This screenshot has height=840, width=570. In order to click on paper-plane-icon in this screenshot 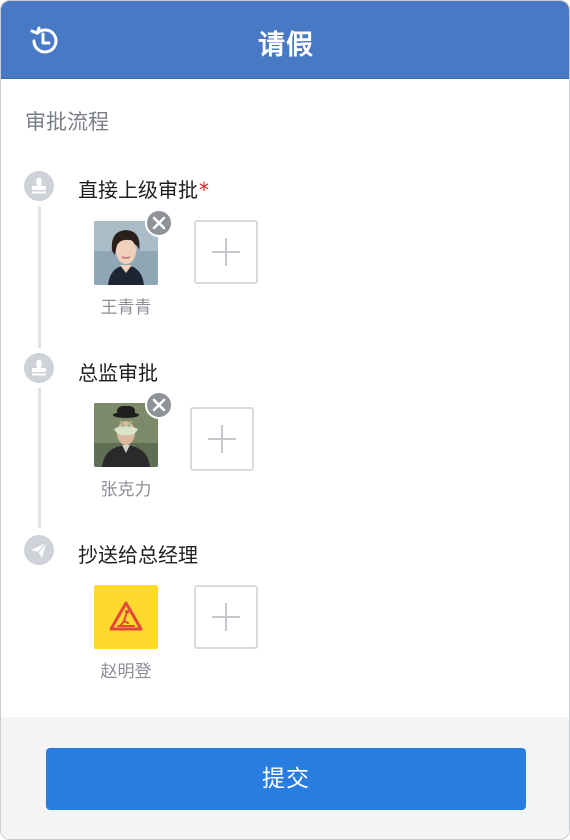, I will do `click(39, 550)`.